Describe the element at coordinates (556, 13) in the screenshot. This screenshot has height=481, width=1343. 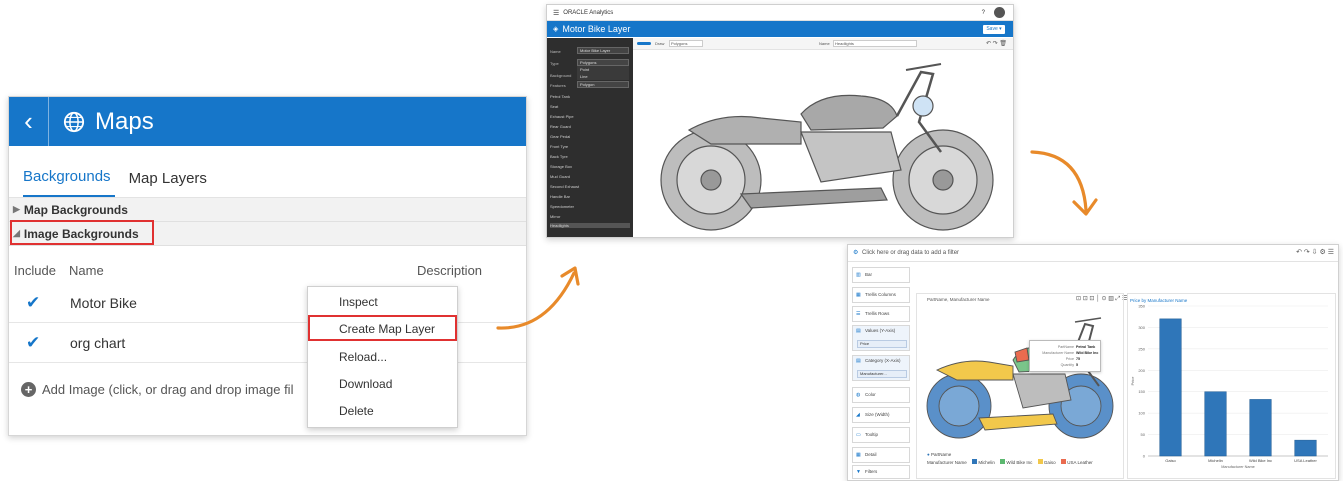
I see `hamburger-icon: ☰` at that location.